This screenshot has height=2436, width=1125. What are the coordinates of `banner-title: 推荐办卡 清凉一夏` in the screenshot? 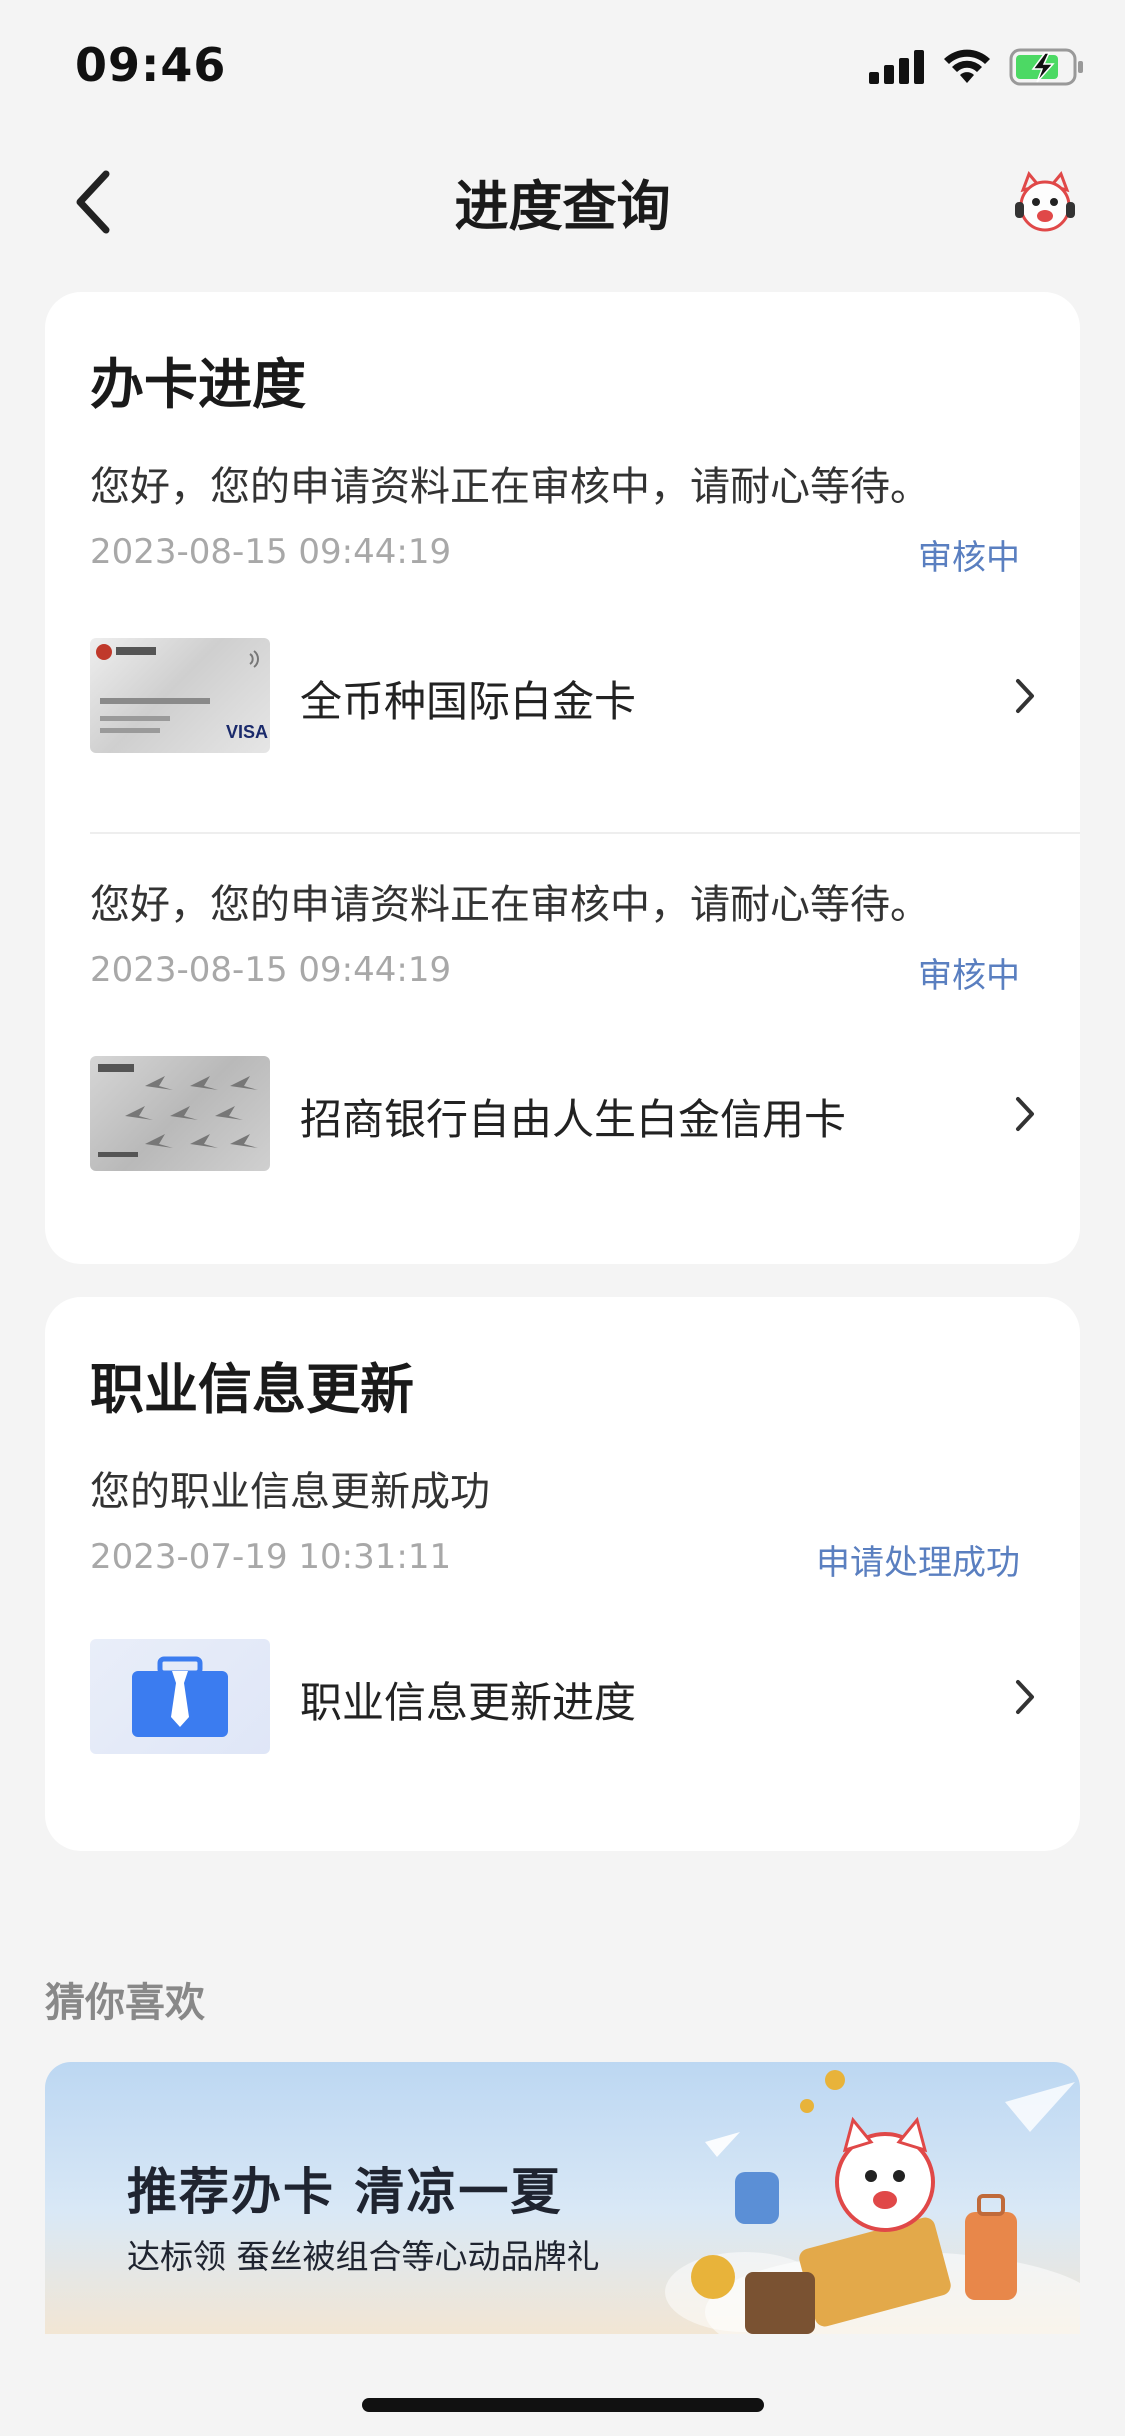 It's located at (345, 2191).